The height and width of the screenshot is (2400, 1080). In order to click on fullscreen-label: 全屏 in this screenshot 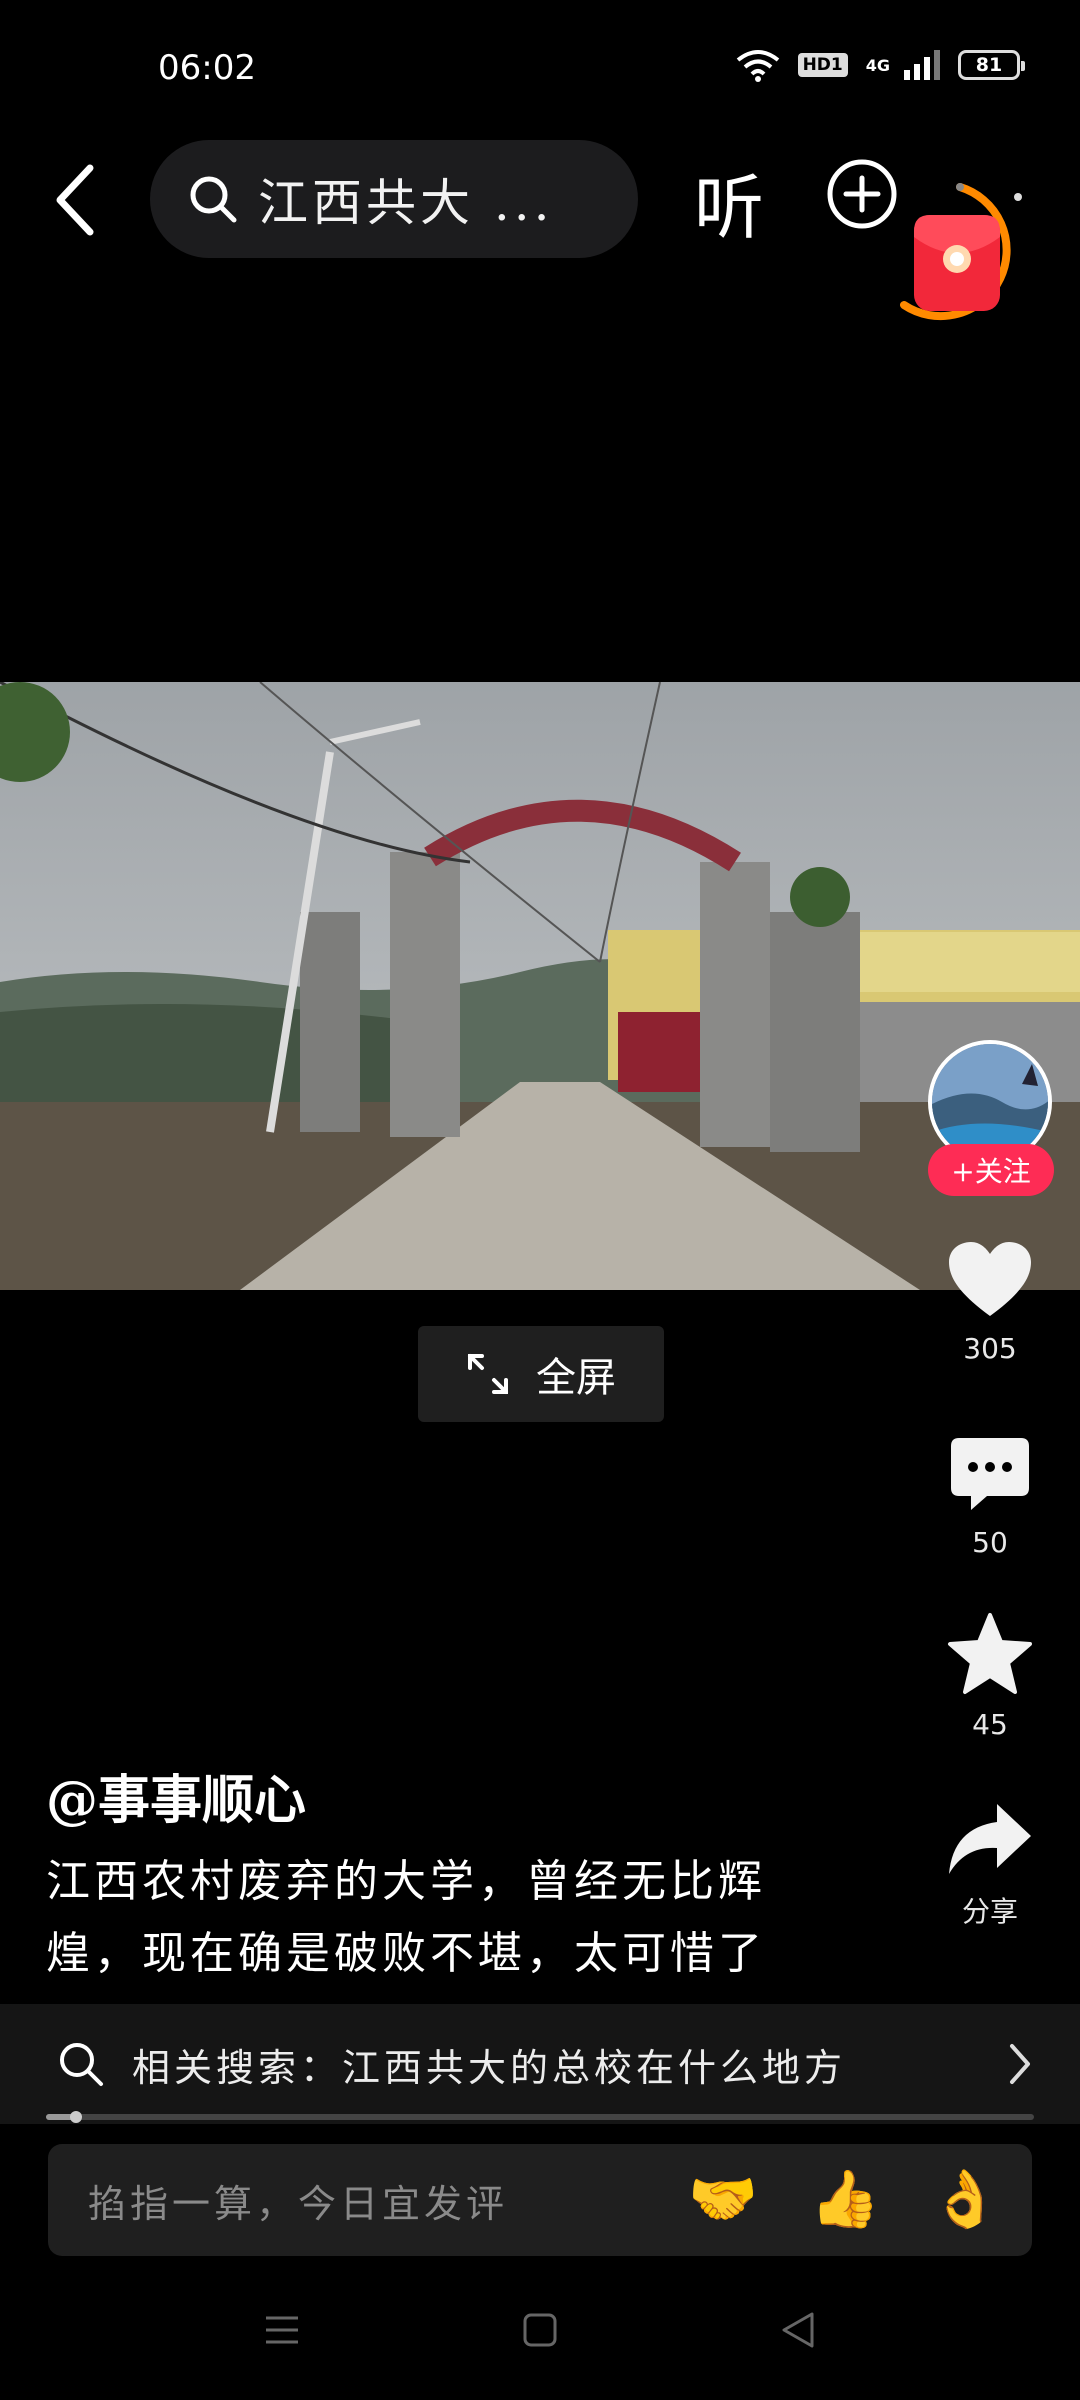, I will do `click(576, 1378)`.